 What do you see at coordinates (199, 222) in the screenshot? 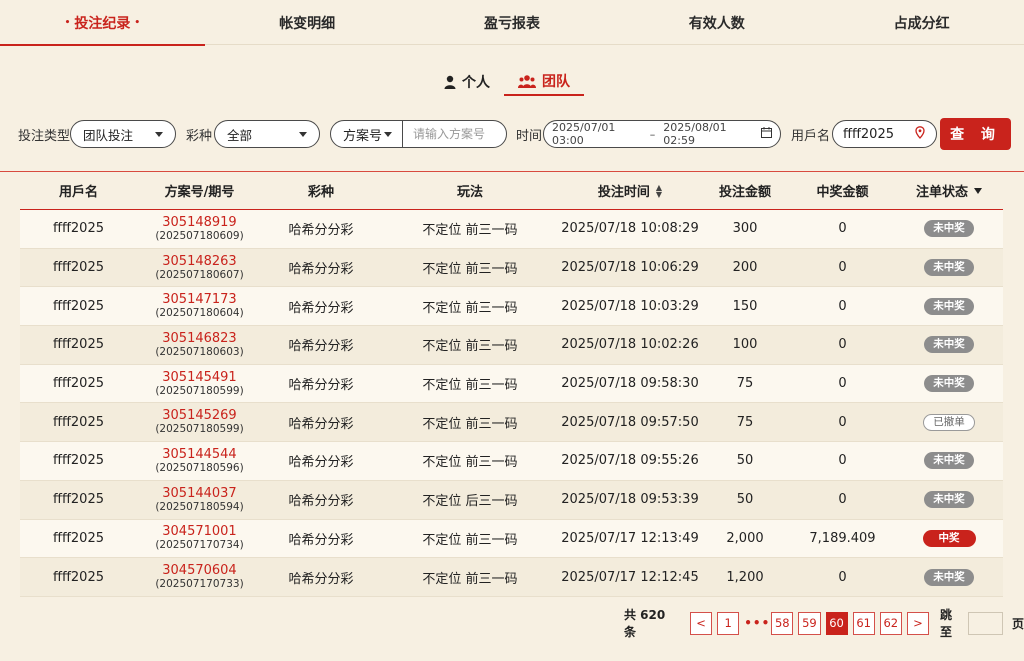
I see `plan-number-link: 305148919` at bounding box center [199, 222].